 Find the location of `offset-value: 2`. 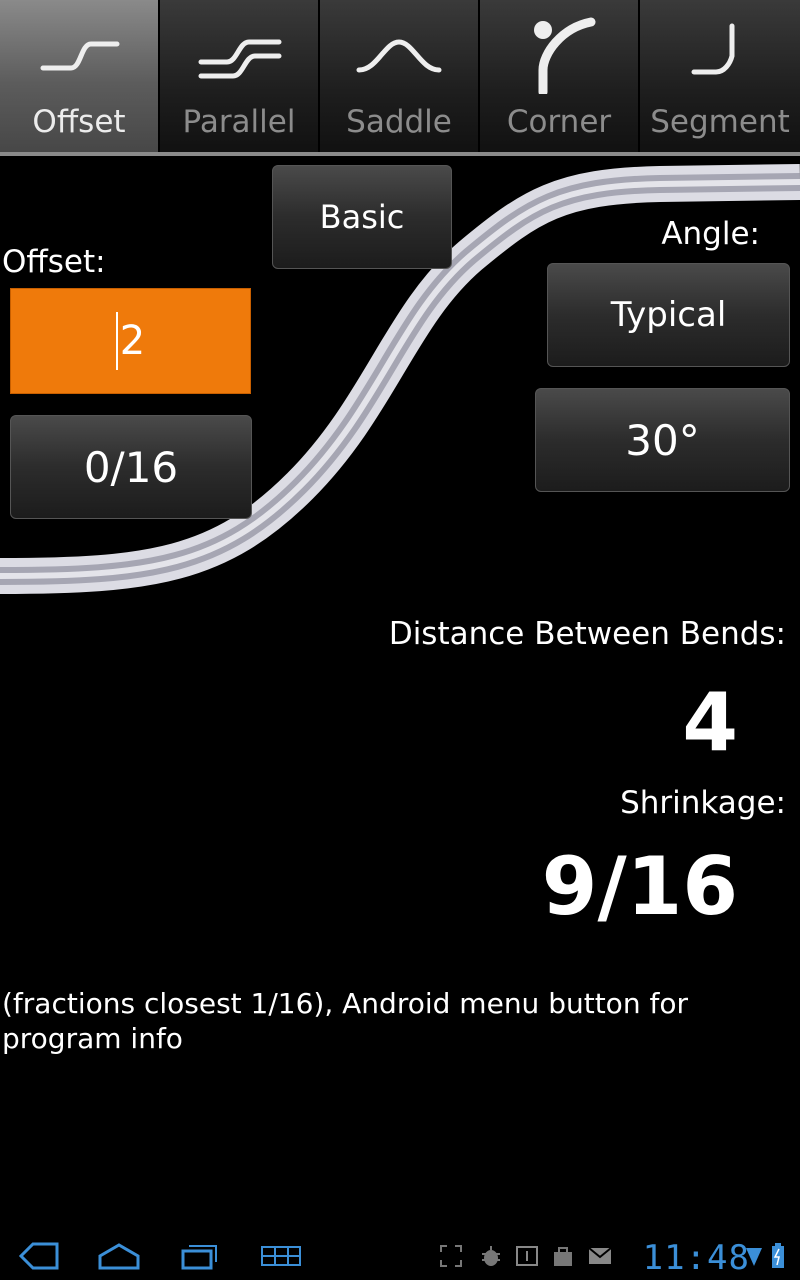

offset-value: 2 is located at coordinates (132, 341).